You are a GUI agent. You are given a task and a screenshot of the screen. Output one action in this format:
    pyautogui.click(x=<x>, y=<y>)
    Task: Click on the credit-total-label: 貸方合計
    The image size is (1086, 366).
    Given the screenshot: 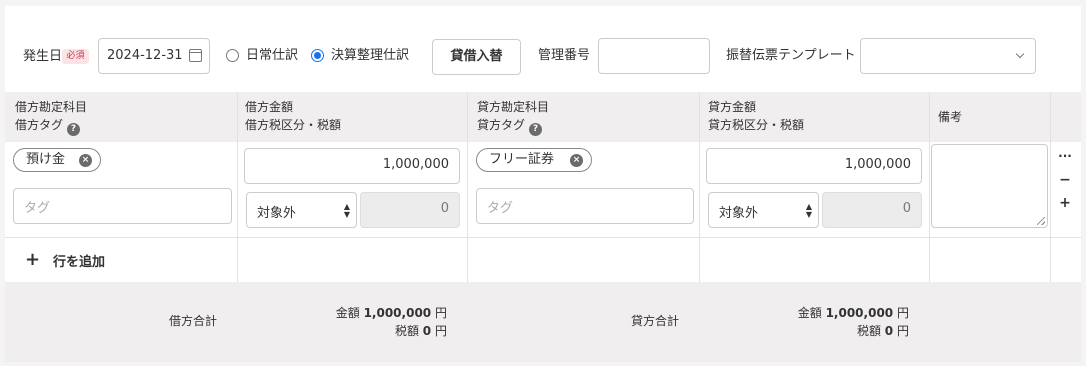 What is the action you would take?
    pyautogui.click(x=654, y=321)
    